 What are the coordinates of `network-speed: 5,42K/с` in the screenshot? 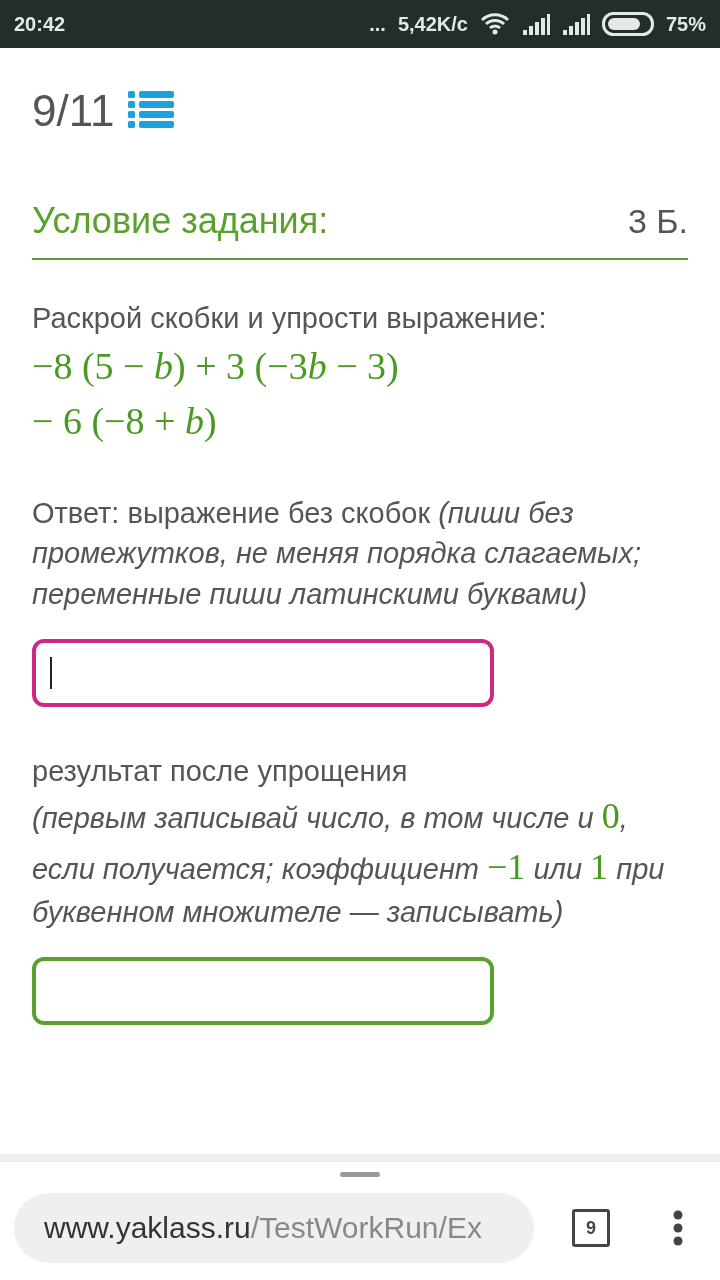 It's located at (432, 24).